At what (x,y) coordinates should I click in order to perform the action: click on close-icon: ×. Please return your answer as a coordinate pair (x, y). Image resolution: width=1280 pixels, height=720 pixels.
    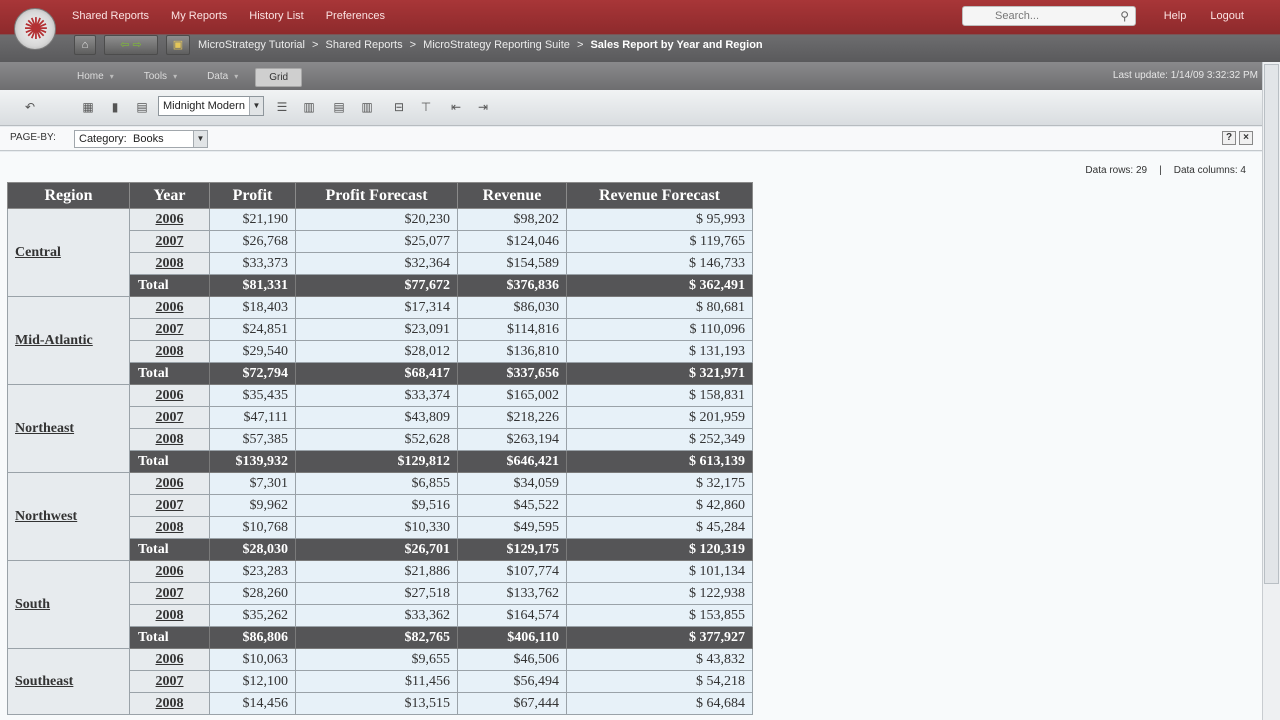
    Looking at the image, I should click on (1246, 138).